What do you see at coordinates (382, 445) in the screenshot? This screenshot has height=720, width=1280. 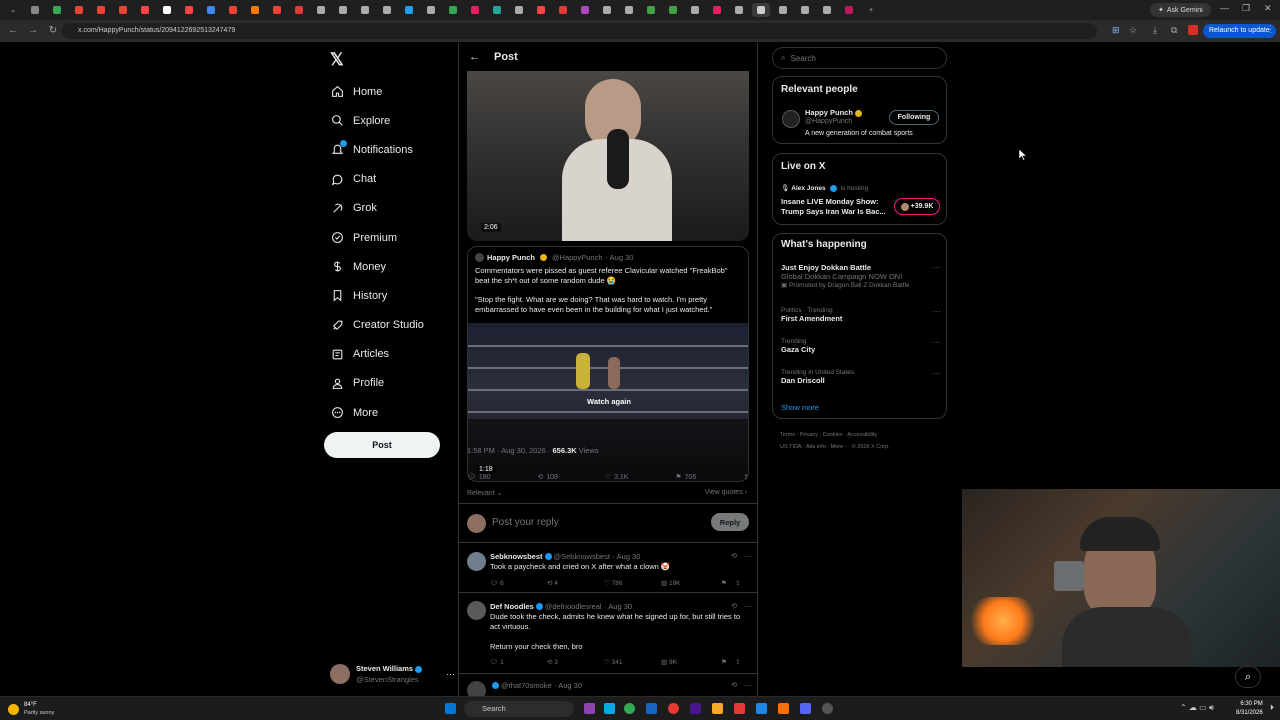 I see `post-button: Post` at bounding box center [382, 445].